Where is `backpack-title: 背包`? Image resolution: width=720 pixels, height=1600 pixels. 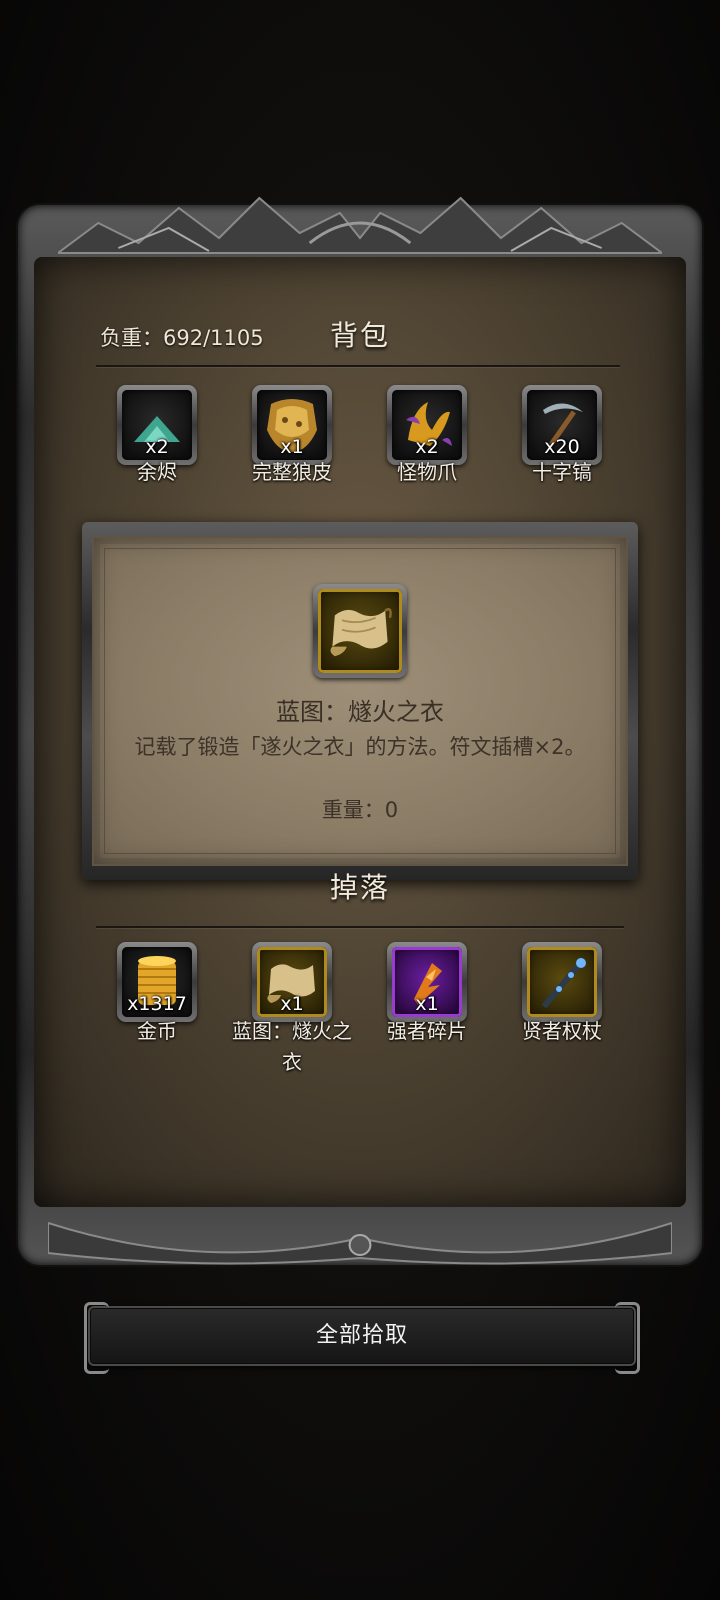 backpack-title: 背包 is located at coordinates (359, 335).